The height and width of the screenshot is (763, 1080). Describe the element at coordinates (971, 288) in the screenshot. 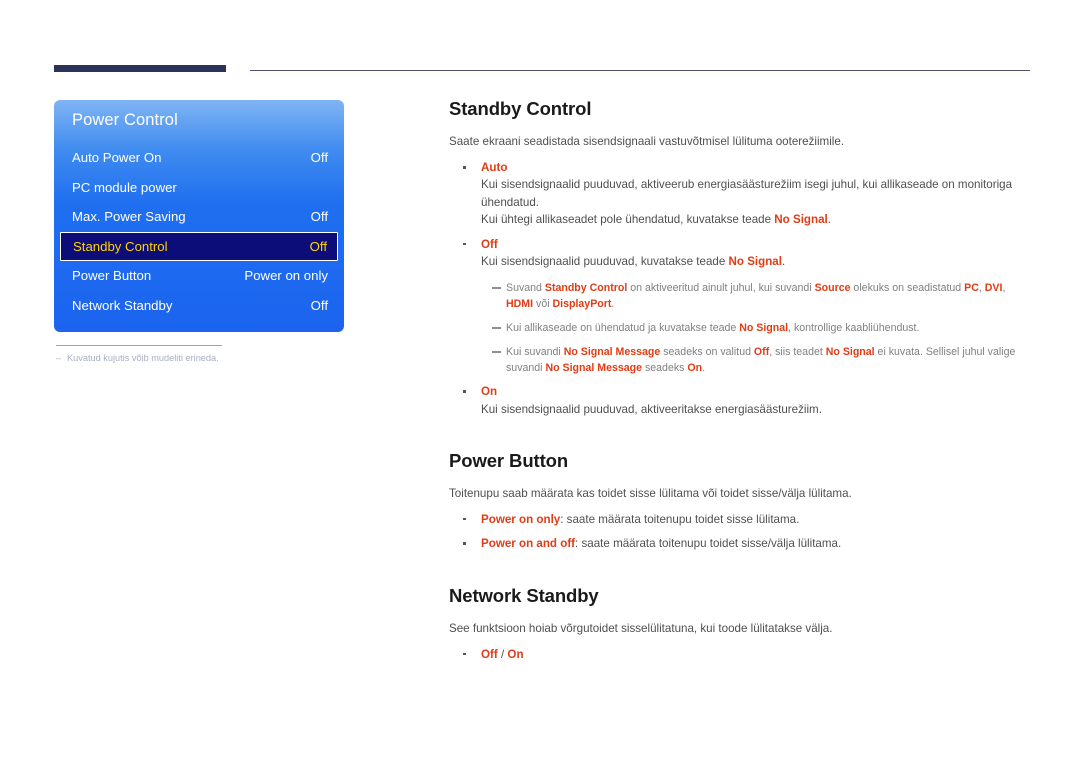

I see `keyword-pc: PC` at that location.